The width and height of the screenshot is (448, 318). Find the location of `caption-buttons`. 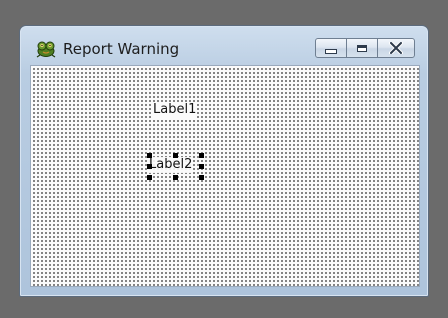

caption-buttons is located at coordinates (365, 48).